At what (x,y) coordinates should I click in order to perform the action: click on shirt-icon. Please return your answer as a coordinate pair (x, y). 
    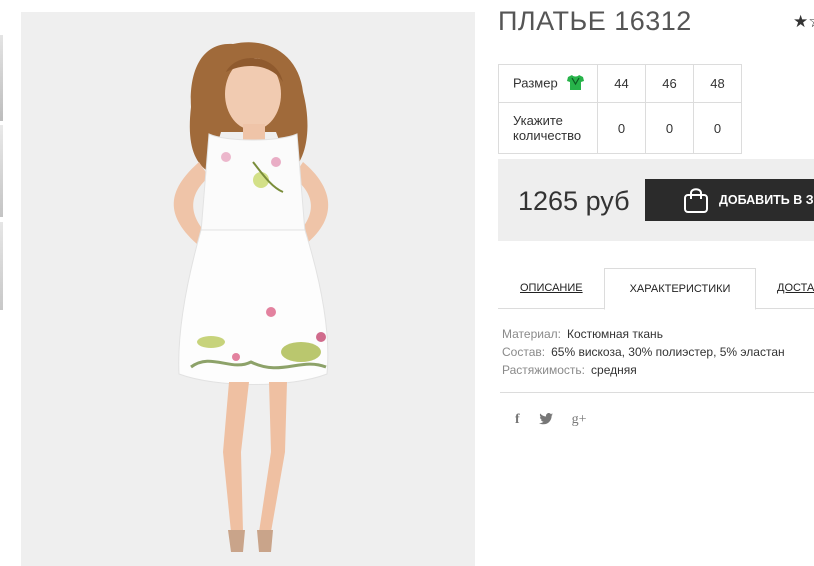
    Looking at the image, I should click on (576, 83).